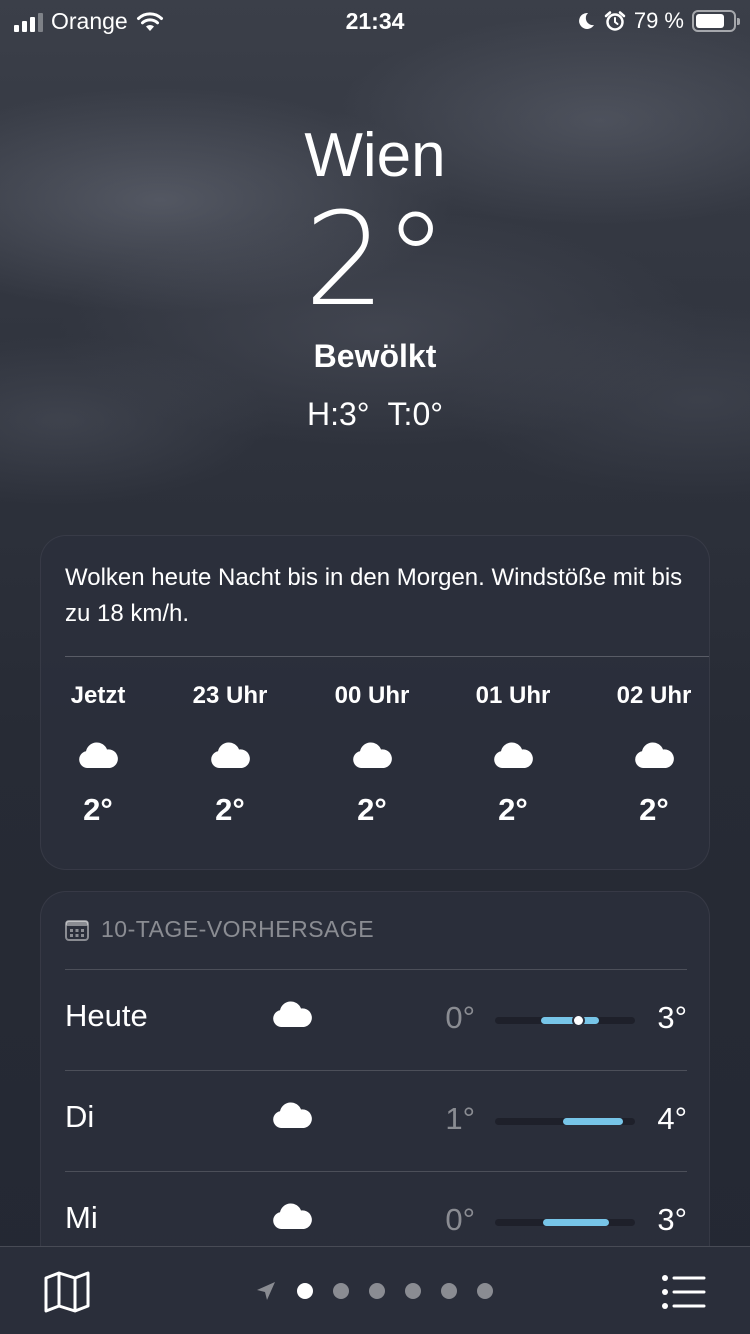 This screenshot has height=1334, width=750. I want to click on hour-item: 01 Uhr 2°, so click(513, 755).